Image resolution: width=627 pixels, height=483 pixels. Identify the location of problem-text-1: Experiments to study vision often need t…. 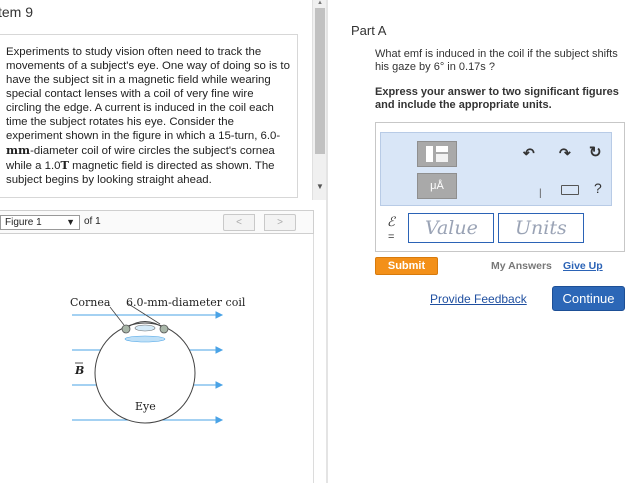
(148, 94).